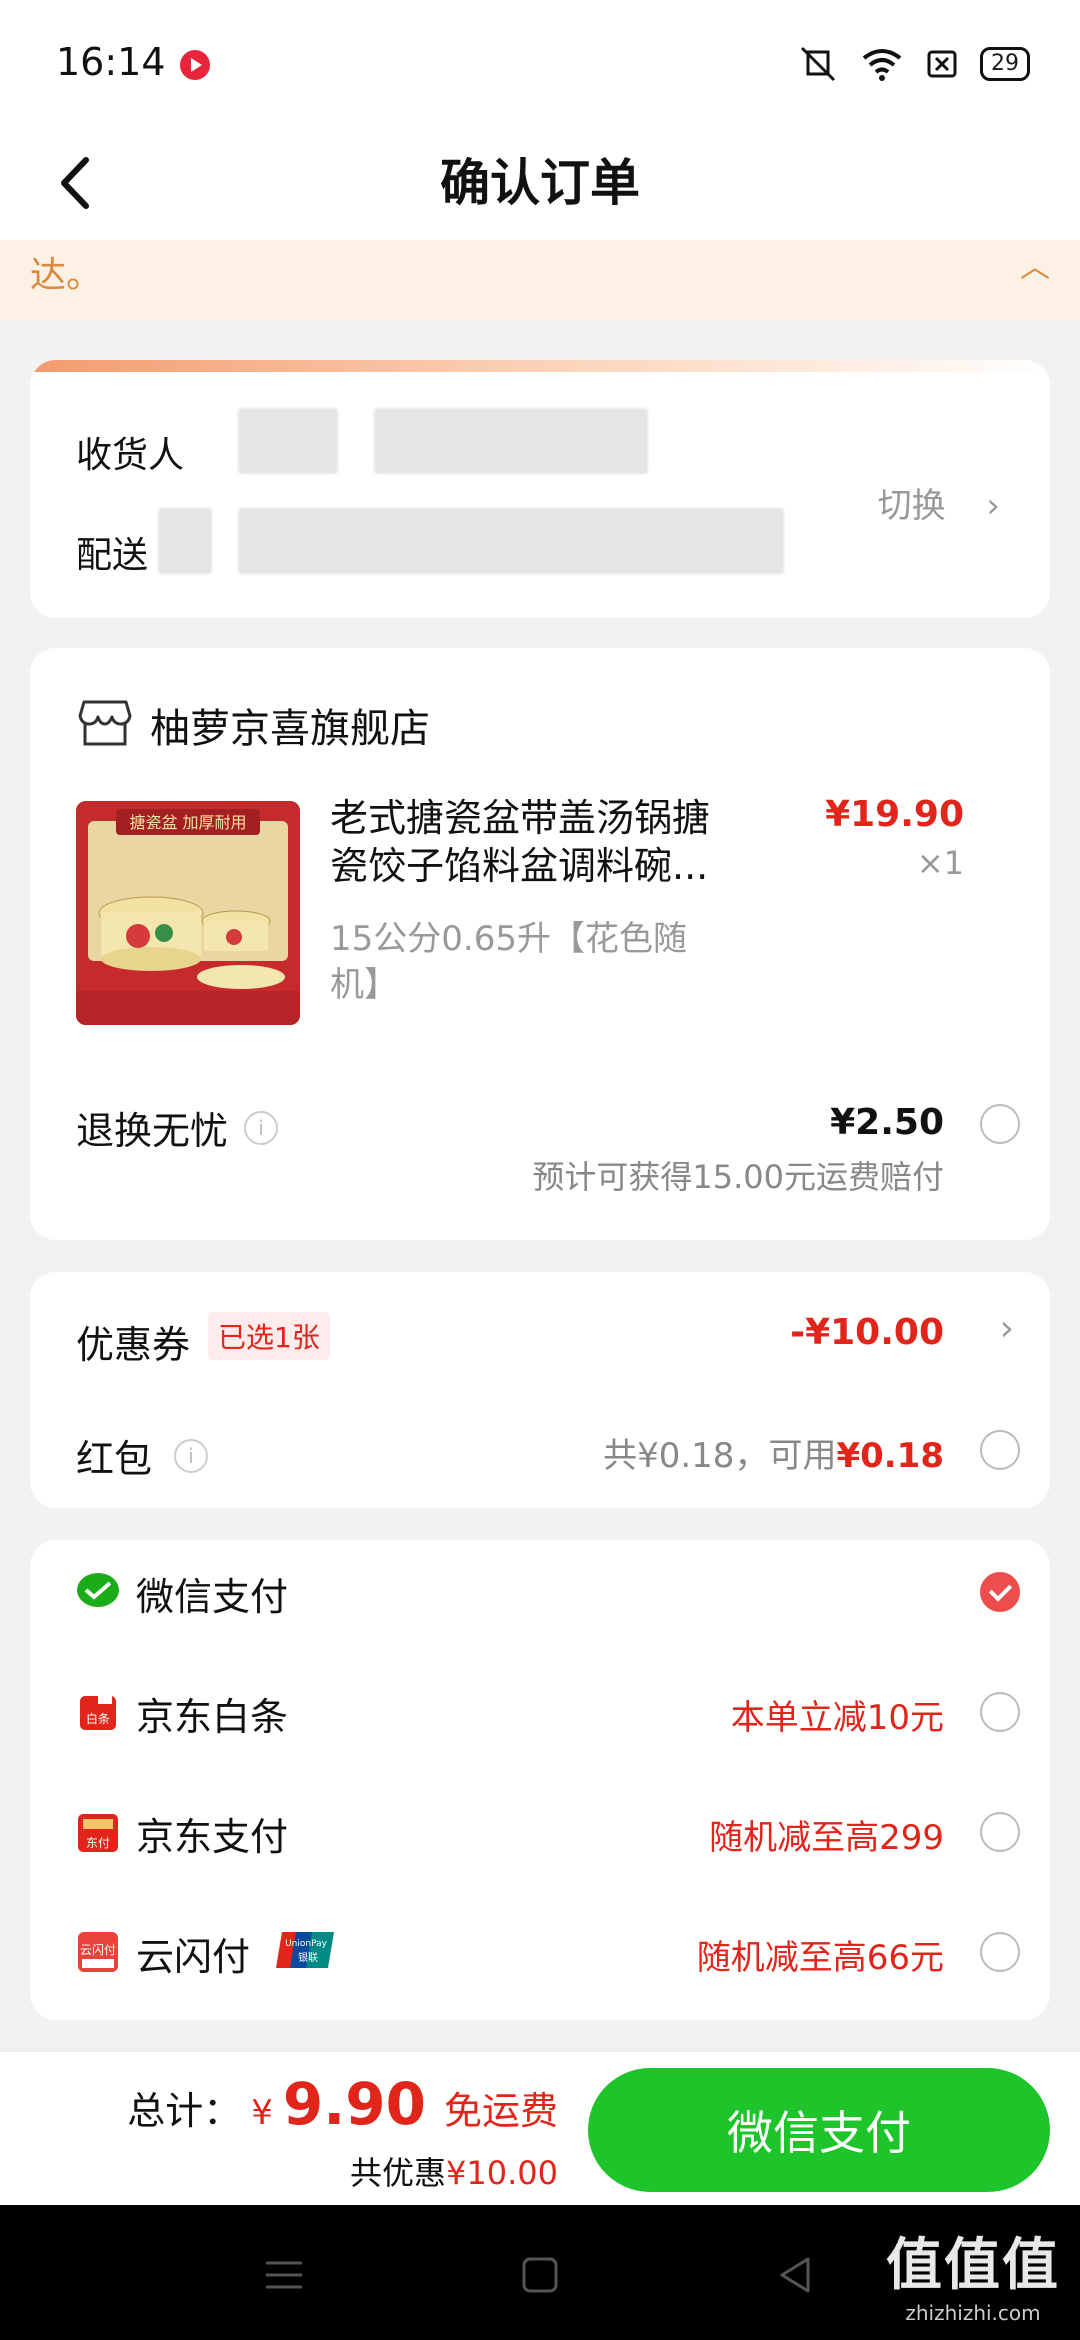 The height and width of the screenshot is (2340, 1080). What do you see at coordinates (1000, 1124) in the screenshot?
I see `return-service-checkbox` at bounding box center [1000, 1124].